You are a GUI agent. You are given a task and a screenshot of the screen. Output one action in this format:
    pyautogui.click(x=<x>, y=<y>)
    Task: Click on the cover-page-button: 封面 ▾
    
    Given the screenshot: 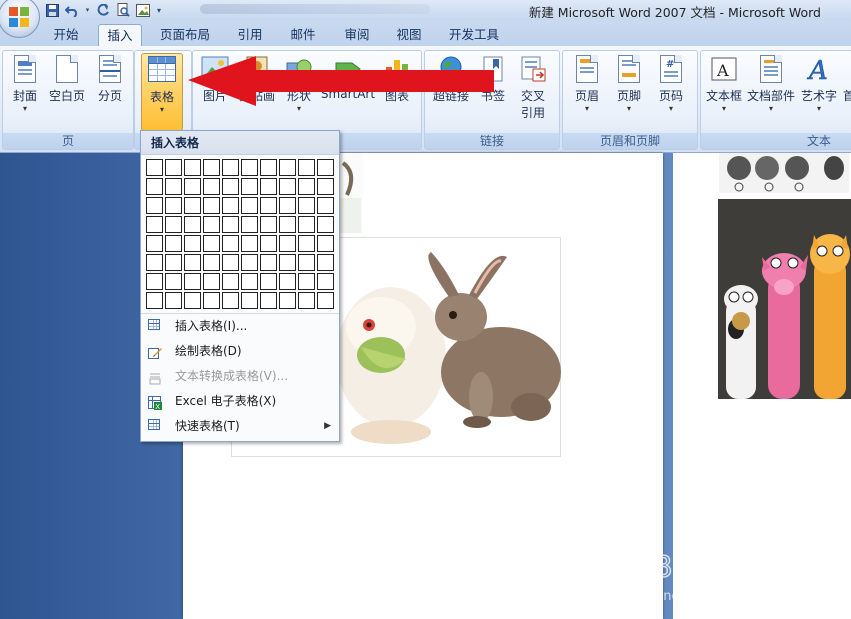 What is the action you would take?
    pyautogui.click(x=25, y=83)
    